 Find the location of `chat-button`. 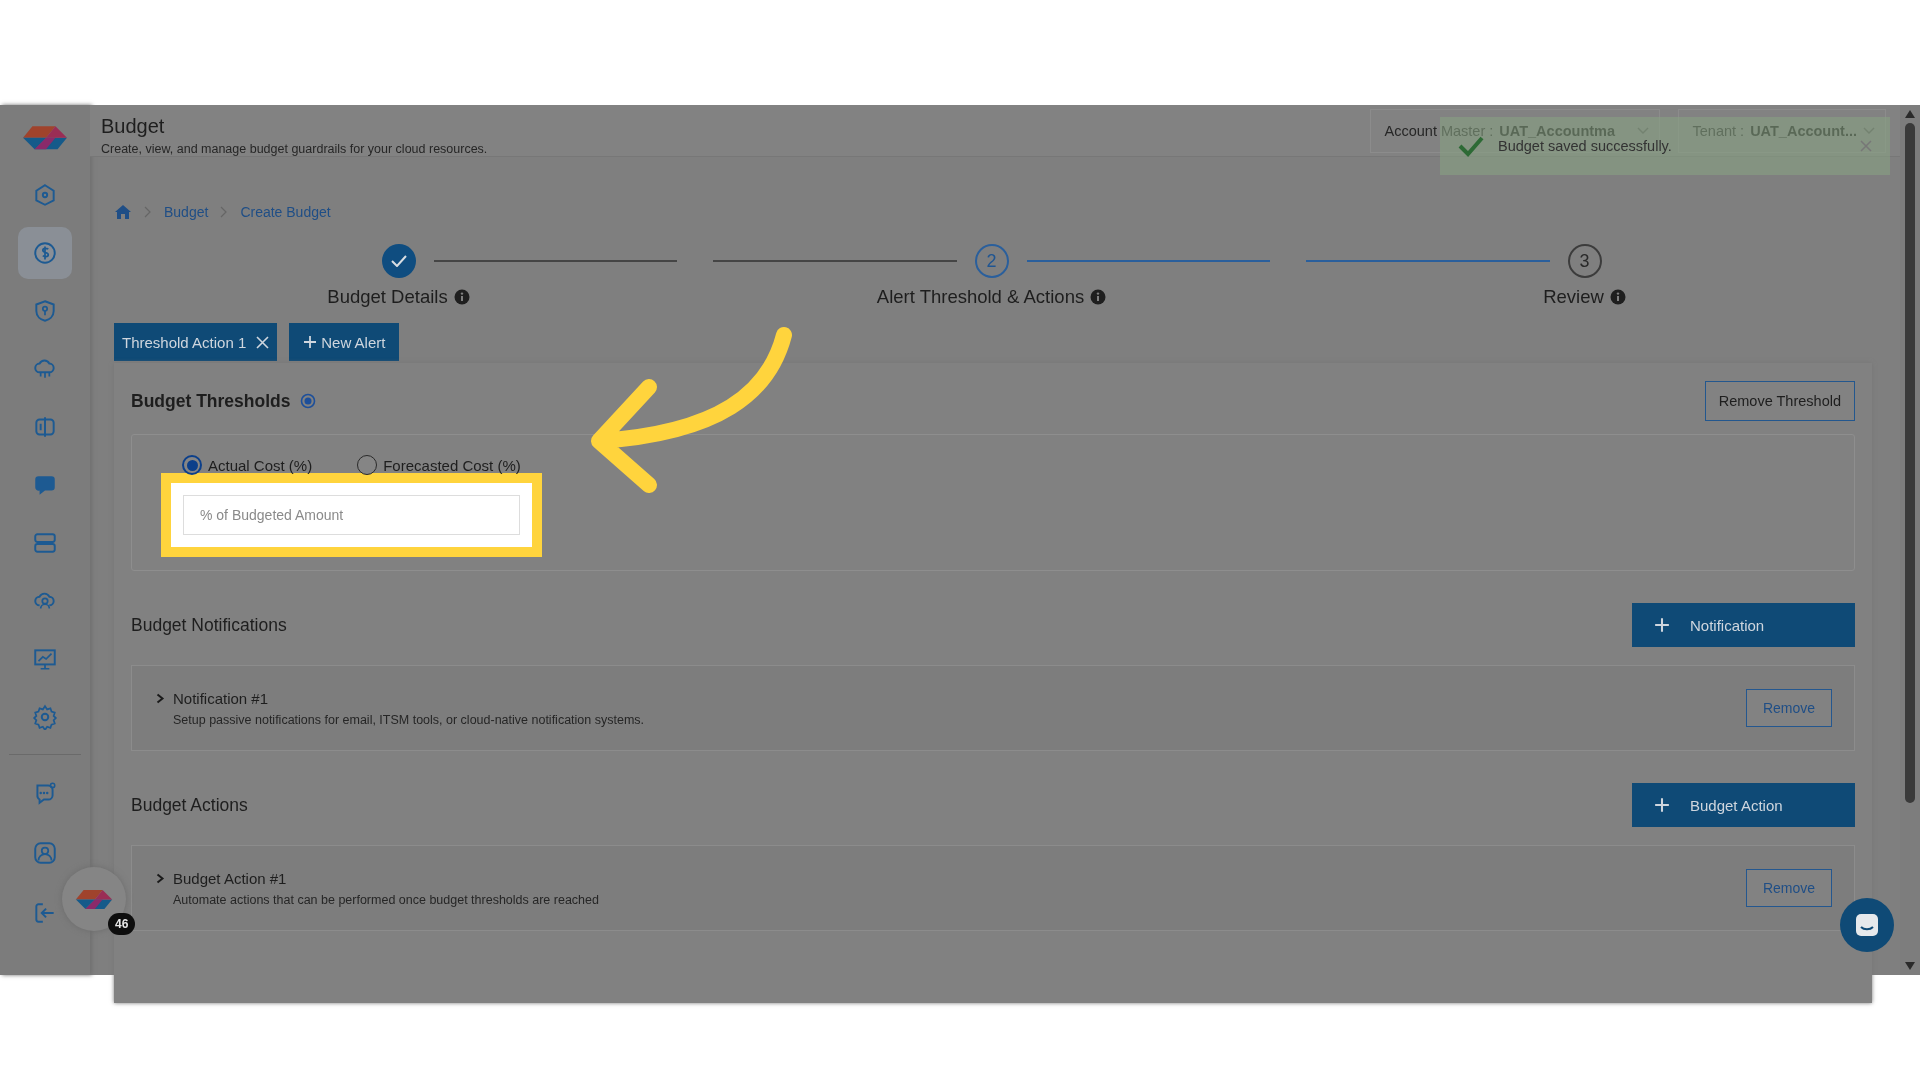

chat-button is located at coordinates (1867, 925).